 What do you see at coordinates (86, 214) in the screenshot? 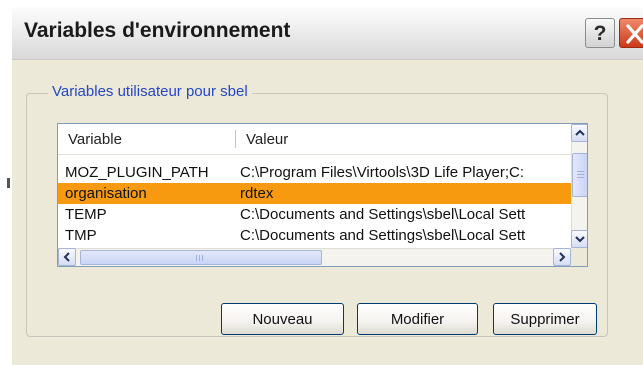
I see `row-variable: TEMP` at bounding box center [86, 214].